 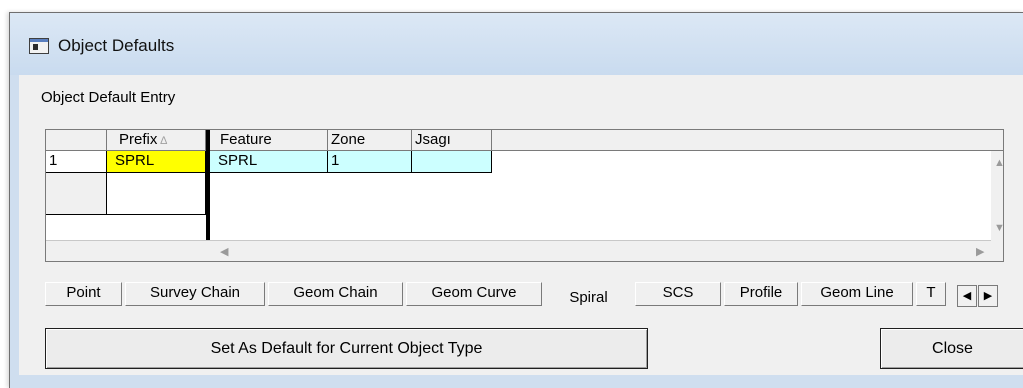 I want to click on close-button: Close, so click(x=951, y=348).